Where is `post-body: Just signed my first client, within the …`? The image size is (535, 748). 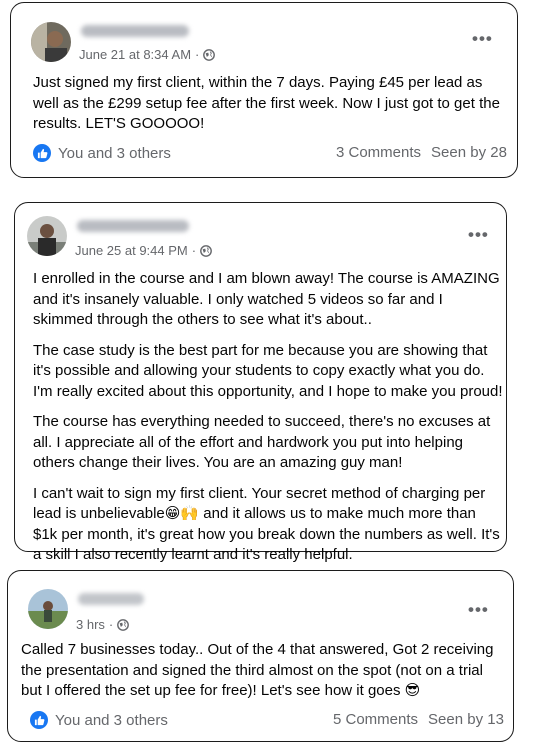 post-body: Just signed my first client, within the … is located at coordinates (268, 109).